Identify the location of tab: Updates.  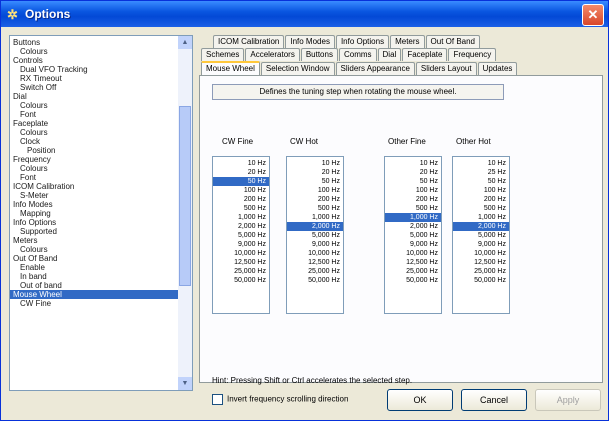
(497, 68).